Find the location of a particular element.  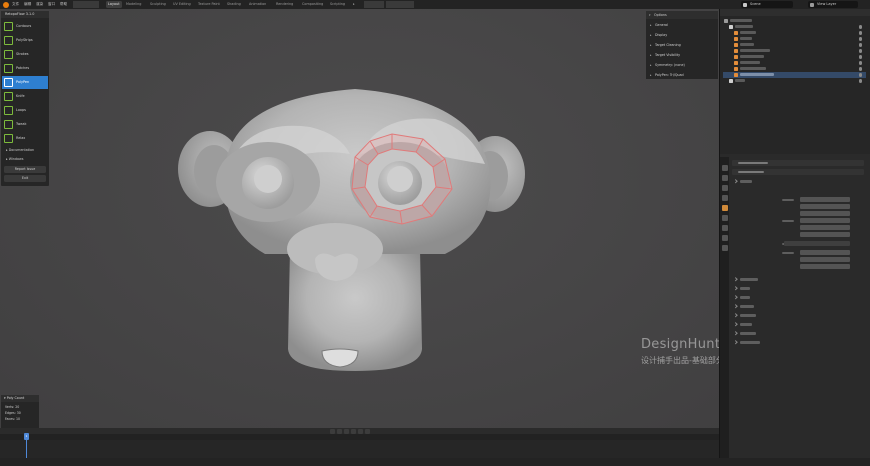

view-layer-selector: View Layer is located at coordinates (833, 4).